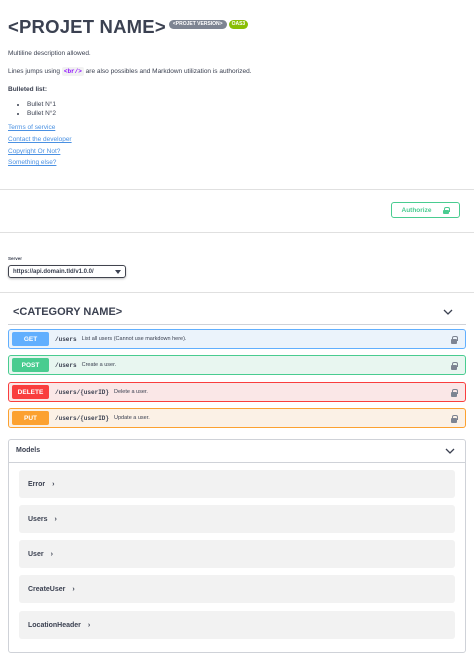  What do you see at coordinates (34, 71) in the screenshot?
I see `description-prefix: Lines jumps using` at bounding box center [34, 71].